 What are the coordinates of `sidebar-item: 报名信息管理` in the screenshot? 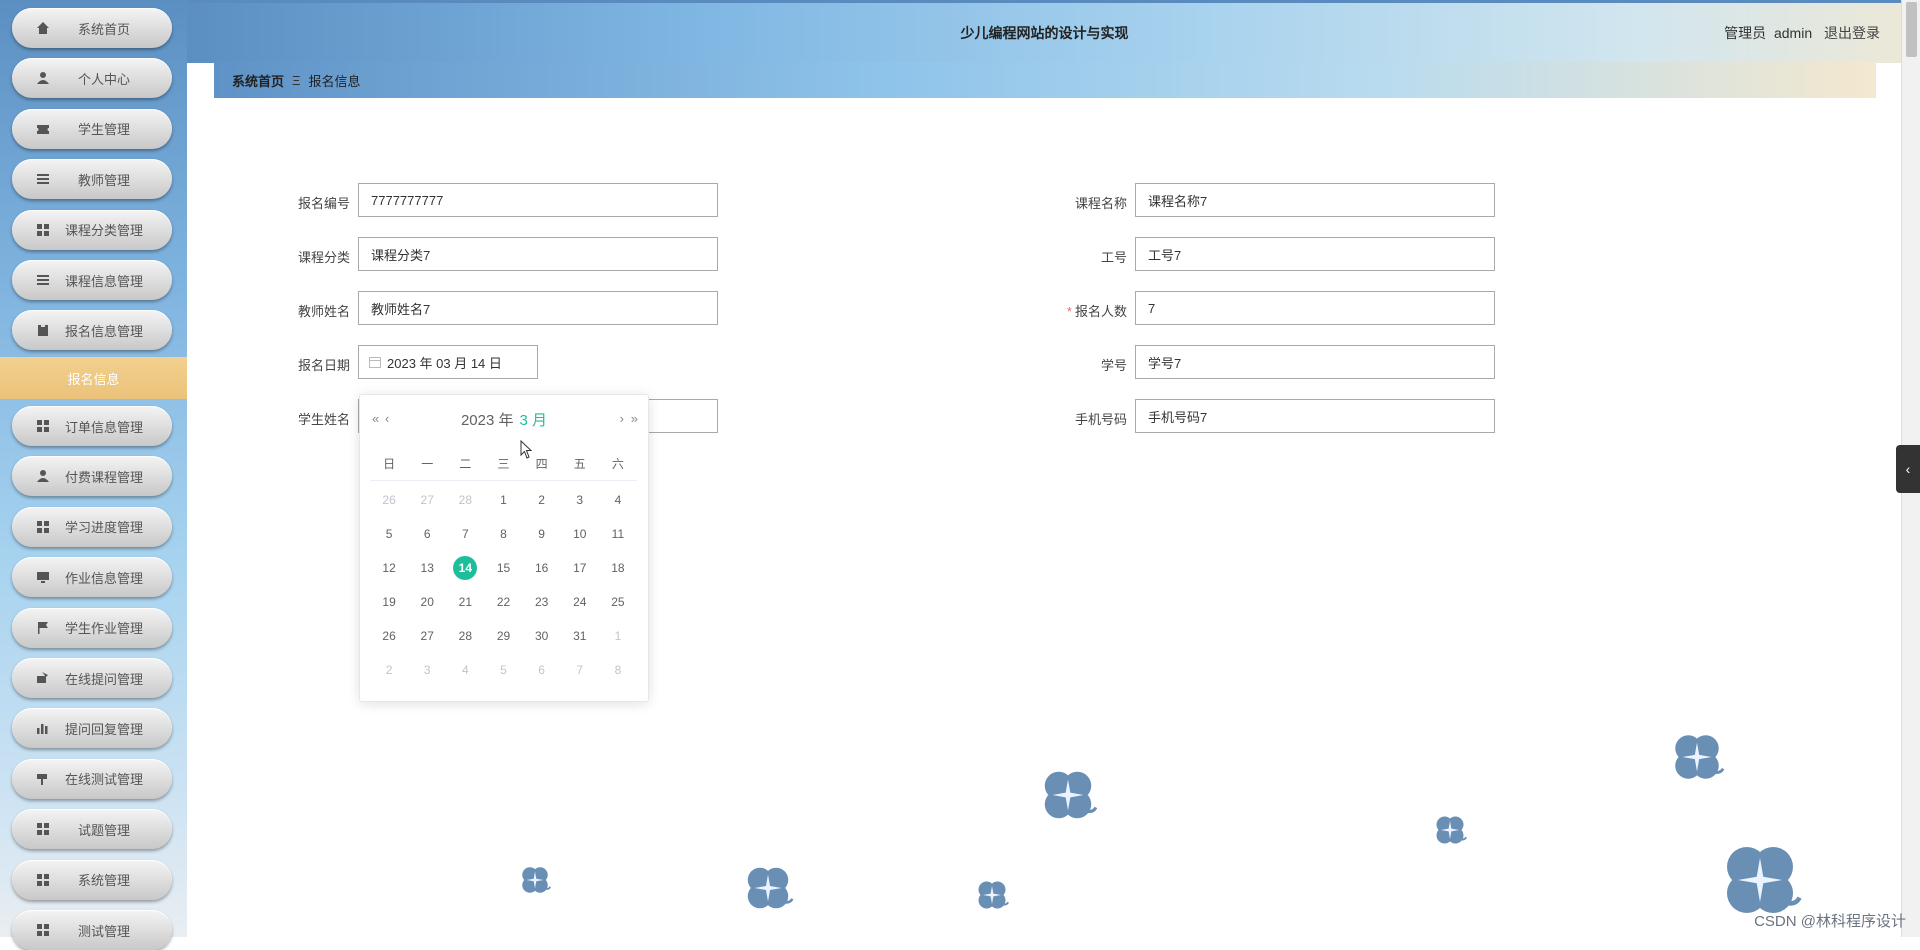 It's located at (92, 330).